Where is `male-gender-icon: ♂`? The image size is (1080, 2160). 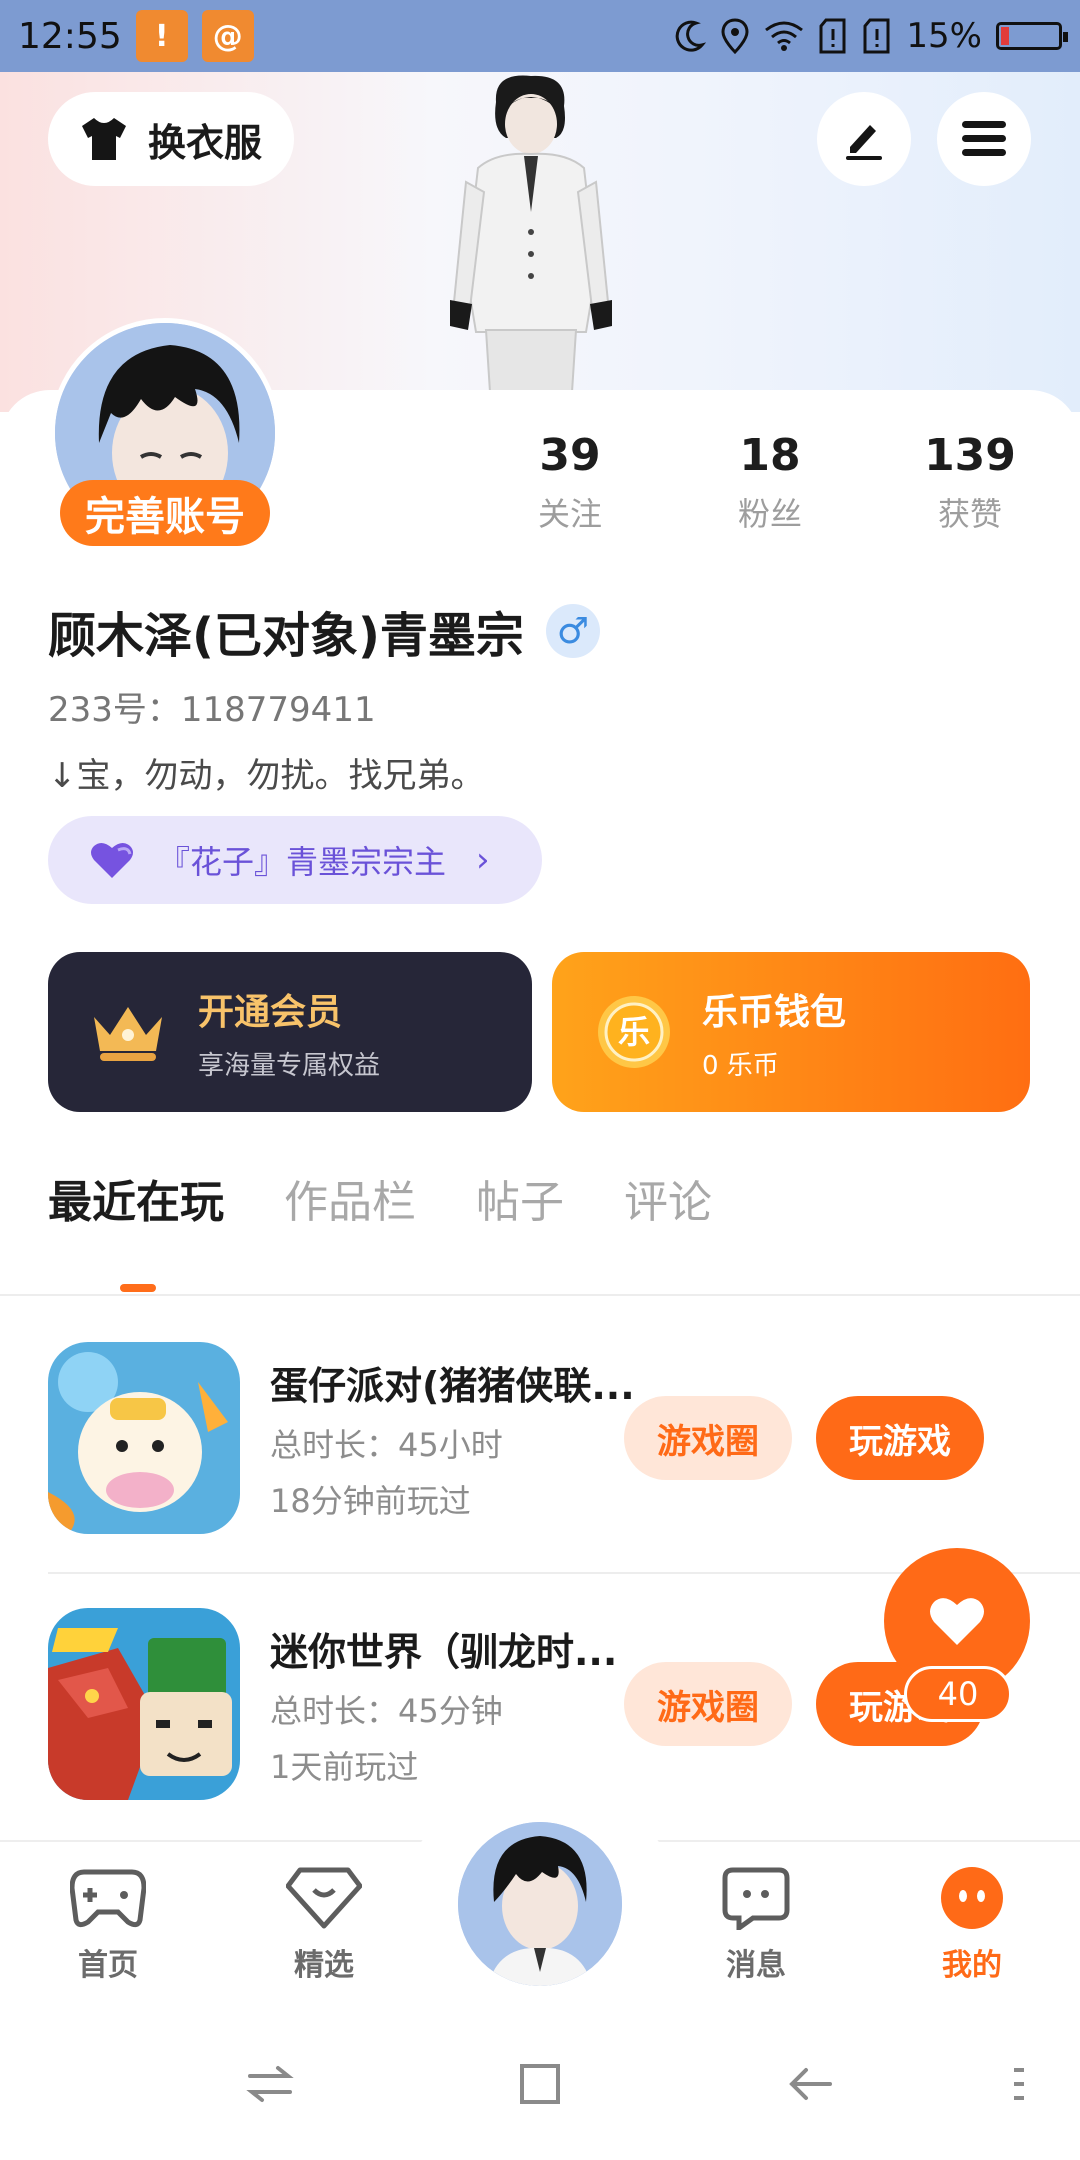
male-gender-icon: ♂ is located at coordinates (572, 631).